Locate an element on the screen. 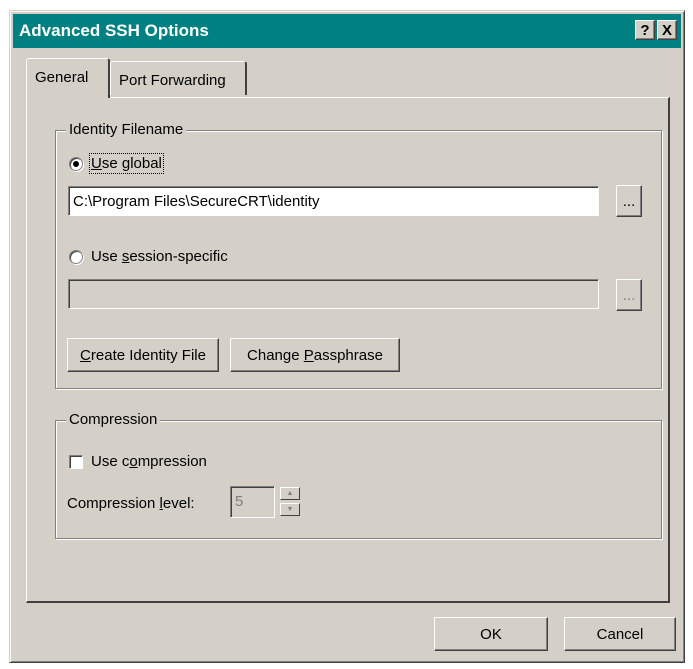 The image size is (693, 669). compression-level-label: Compression level: is located at coordinates (131, 503).